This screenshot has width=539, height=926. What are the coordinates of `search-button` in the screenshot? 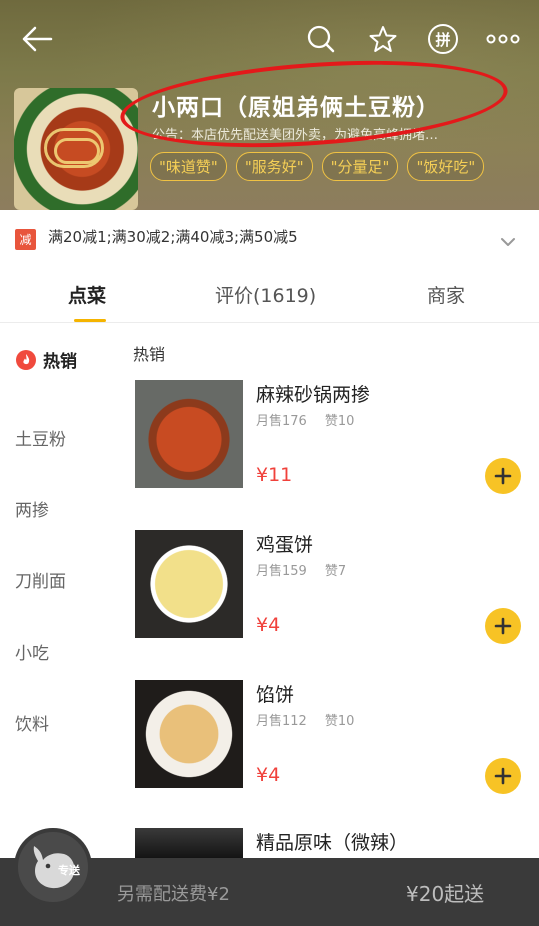 It's located at (321, 39).